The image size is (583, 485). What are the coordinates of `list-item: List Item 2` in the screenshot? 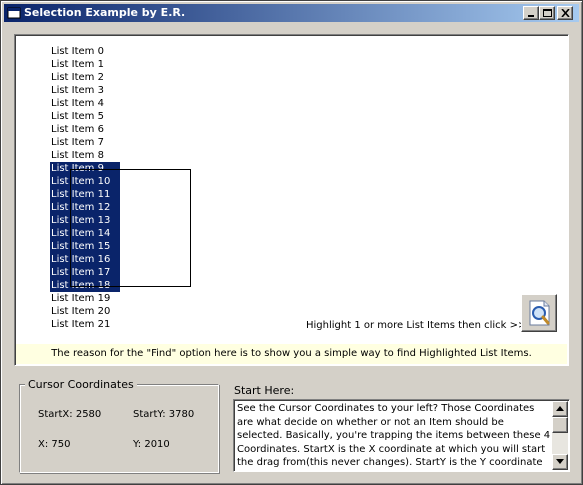 It's located at (85, 77).